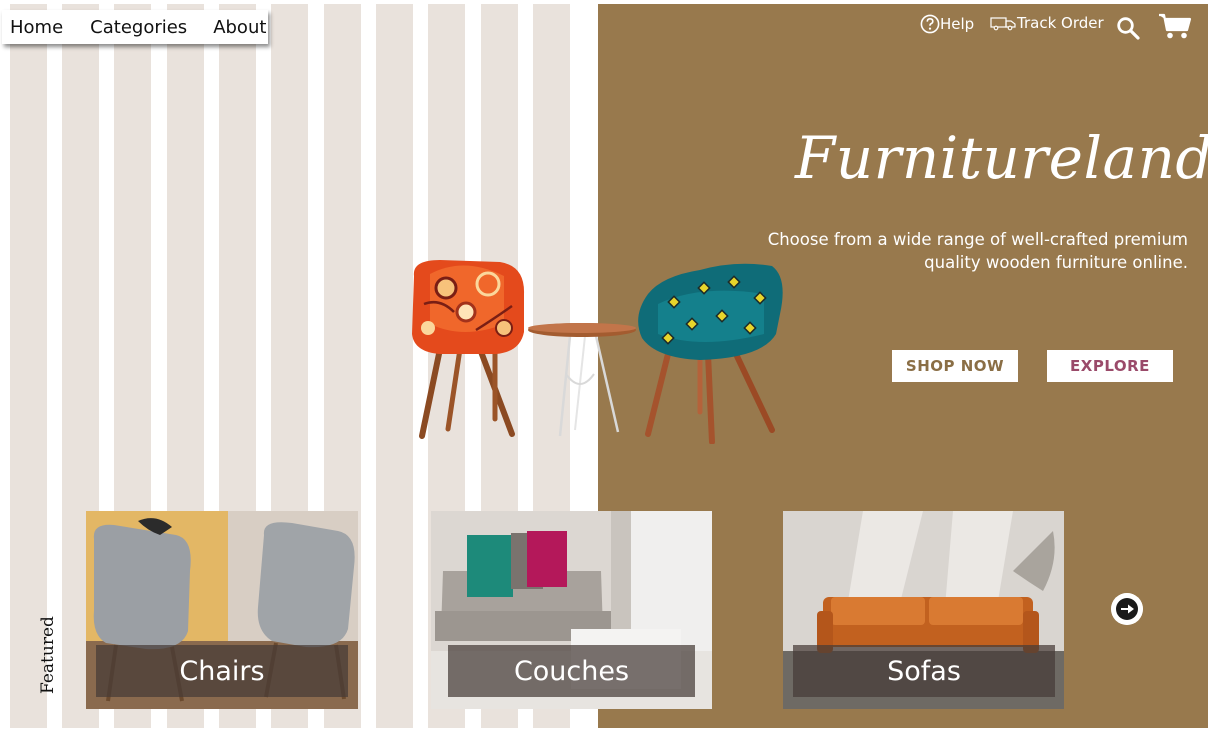 This screenshot has height=732, width=1208. What do you see at coordinates (930, 24) in the screenshot?
I see `help-circle-icon` at bounding box center [930, 24].